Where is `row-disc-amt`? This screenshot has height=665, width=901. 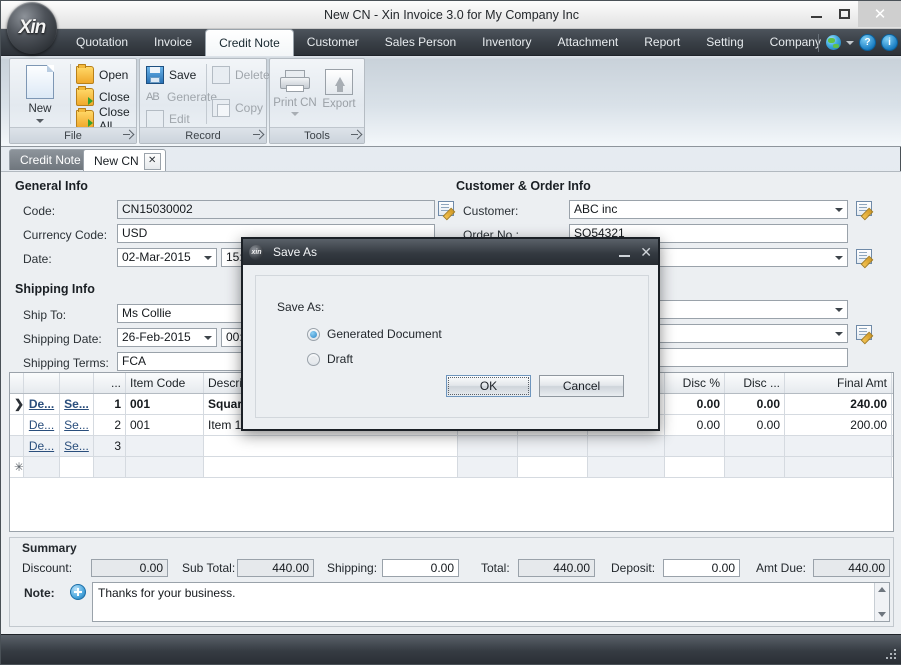 row-disc-amt is located at coordinates (755, 446).